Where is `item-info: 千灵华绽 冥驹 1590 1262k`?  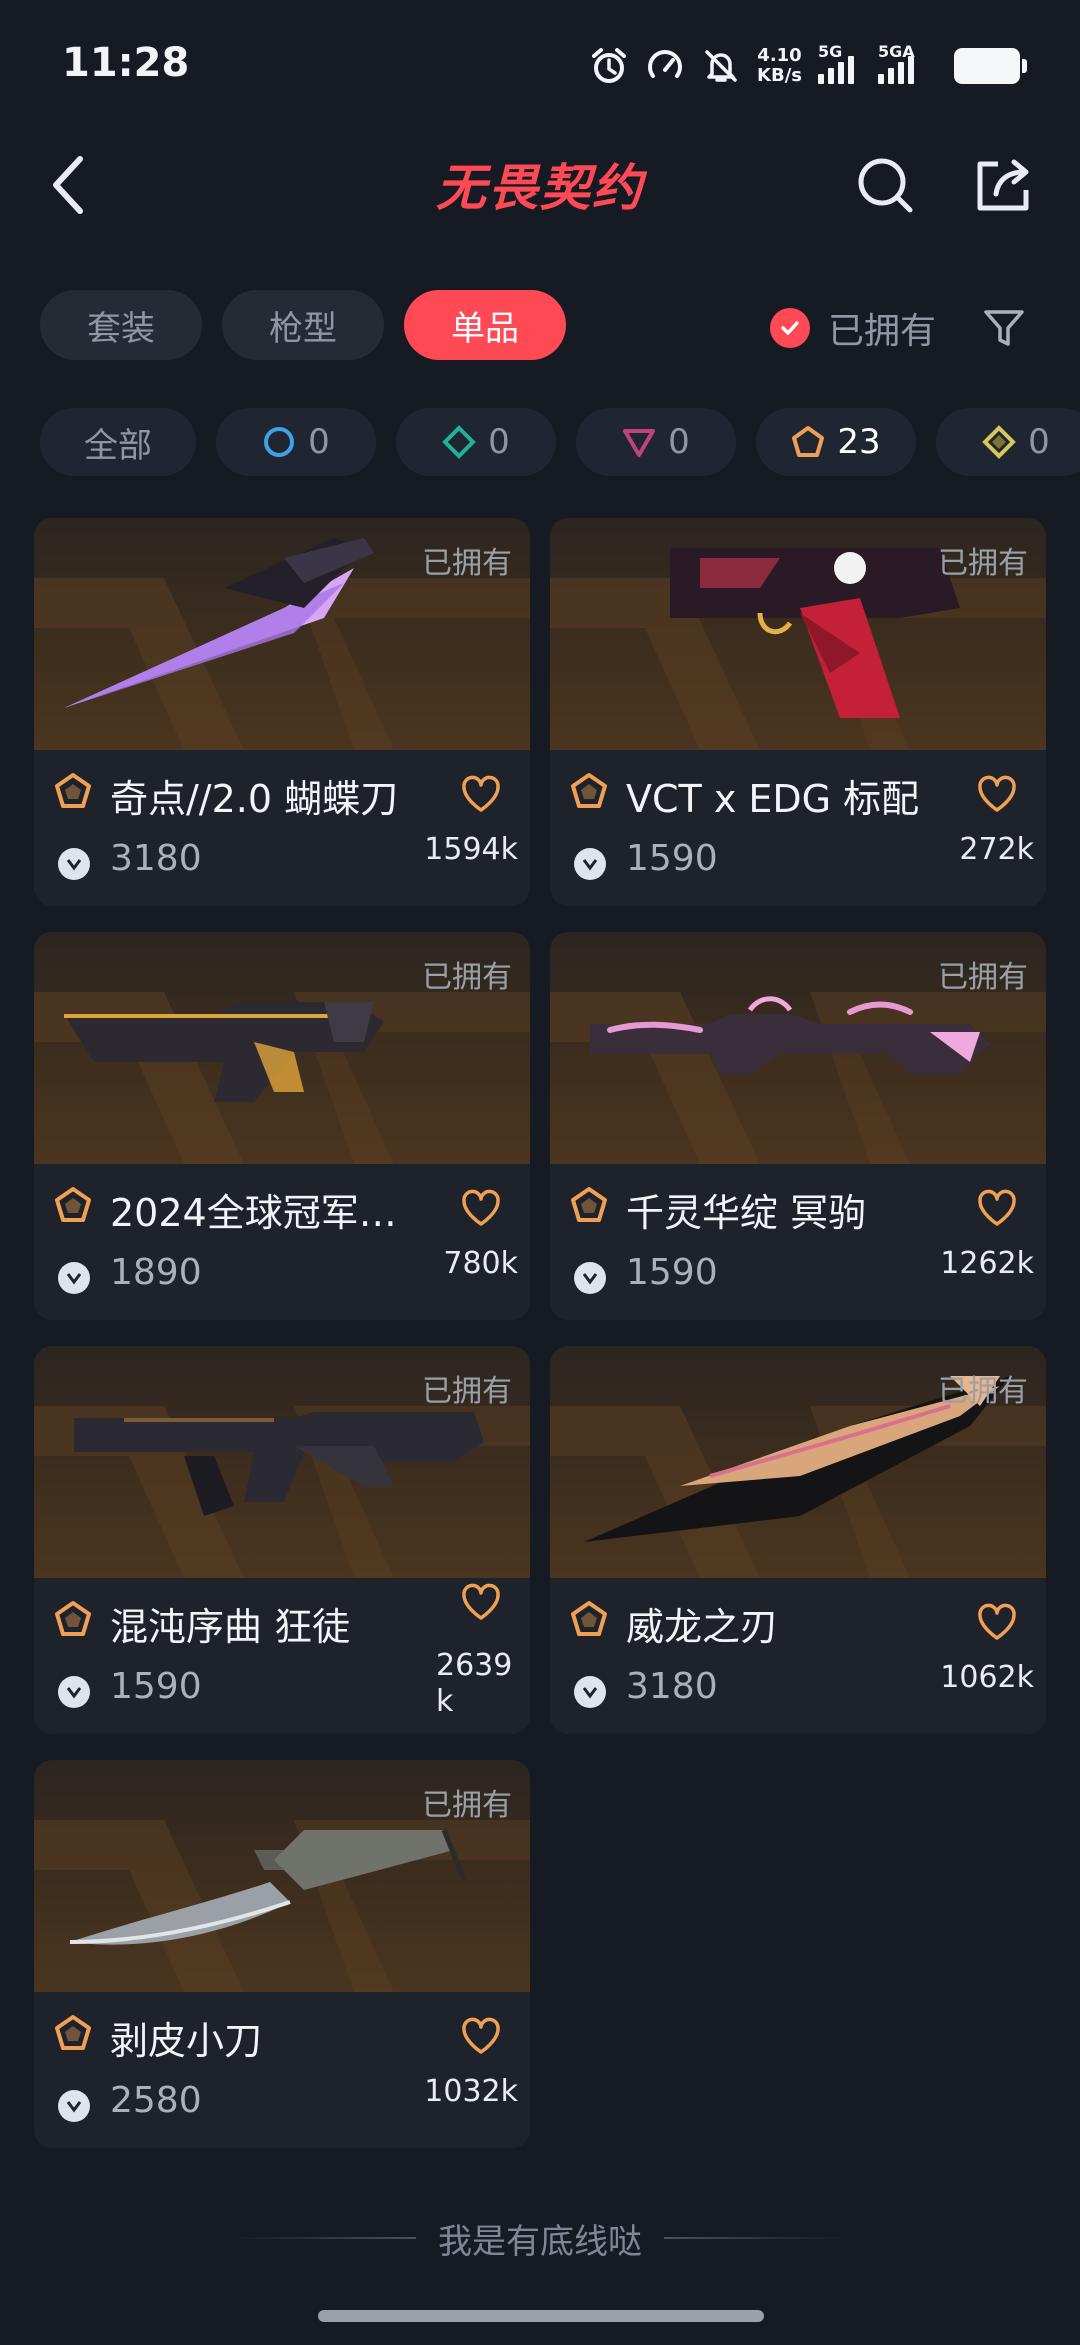 item-info: 千灵华绽 冥驹 1590 1262k is located at coordinates (798, 1242).